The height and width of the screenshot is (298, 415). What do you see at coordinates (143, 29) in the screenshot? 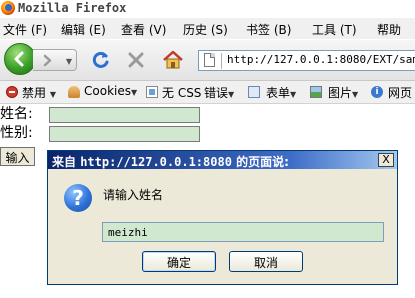
I see `menu-view: 查看 (V)` at bounding box center [143, 29].